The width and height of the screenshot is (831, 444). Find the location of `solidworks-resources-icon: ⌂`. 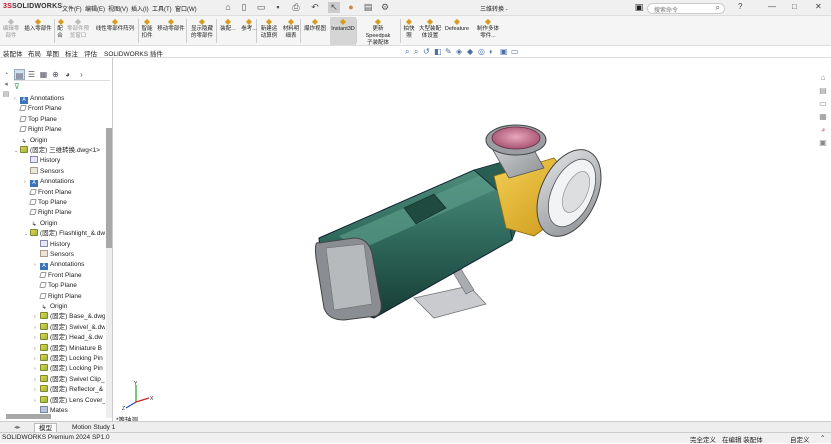

solidworks-resources-icon: ⌂ is located at coordinates (823, 78).